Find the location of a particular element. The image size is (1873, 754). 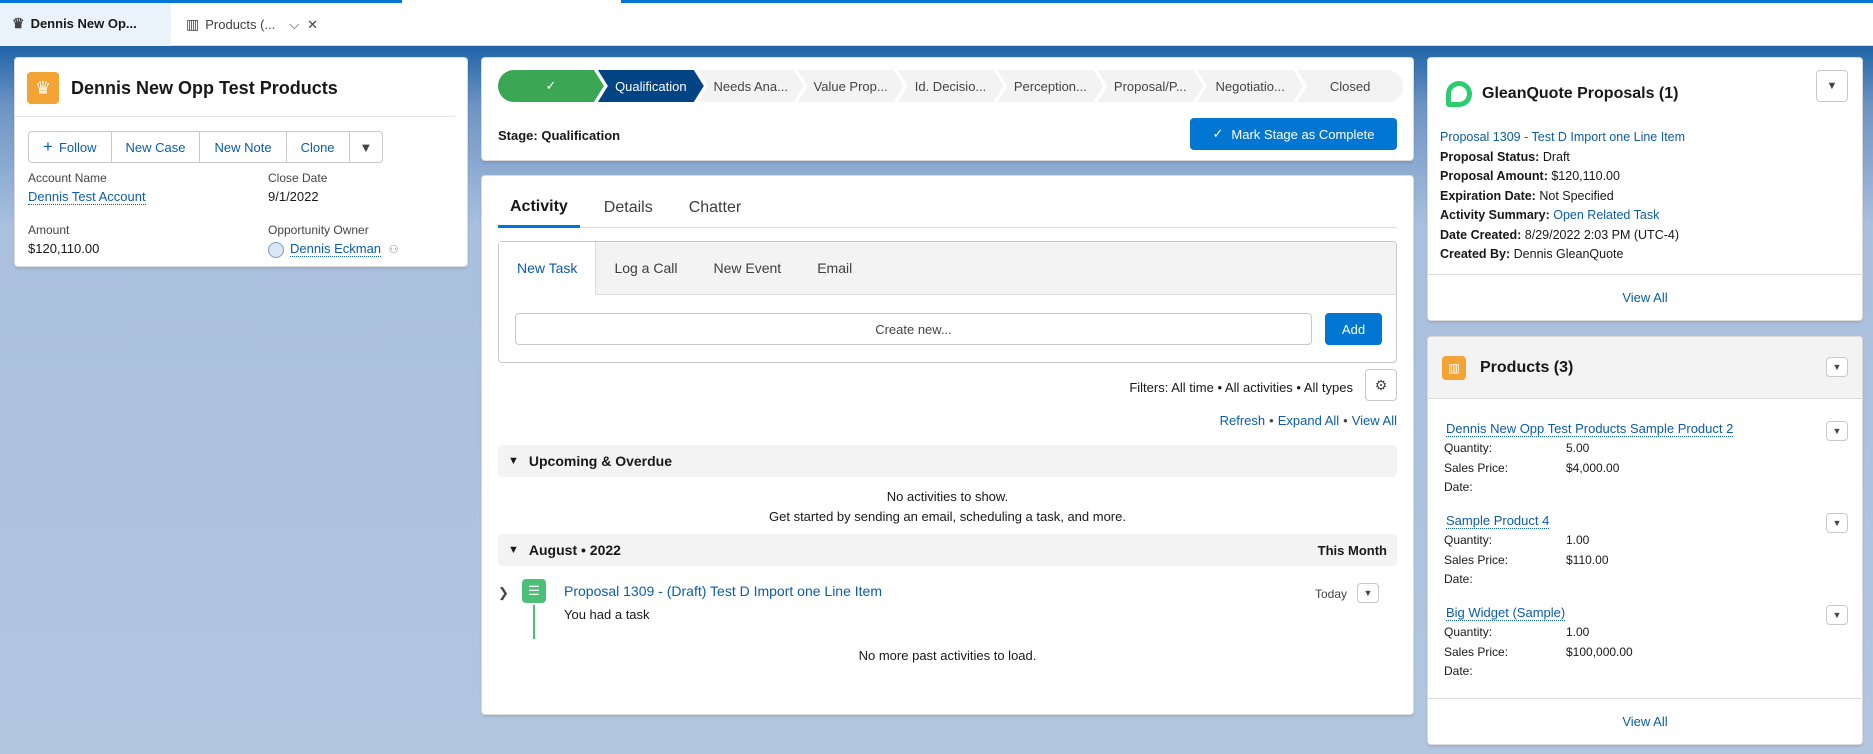

more-actions-button: ▼ is located at coordinates (366, 147).